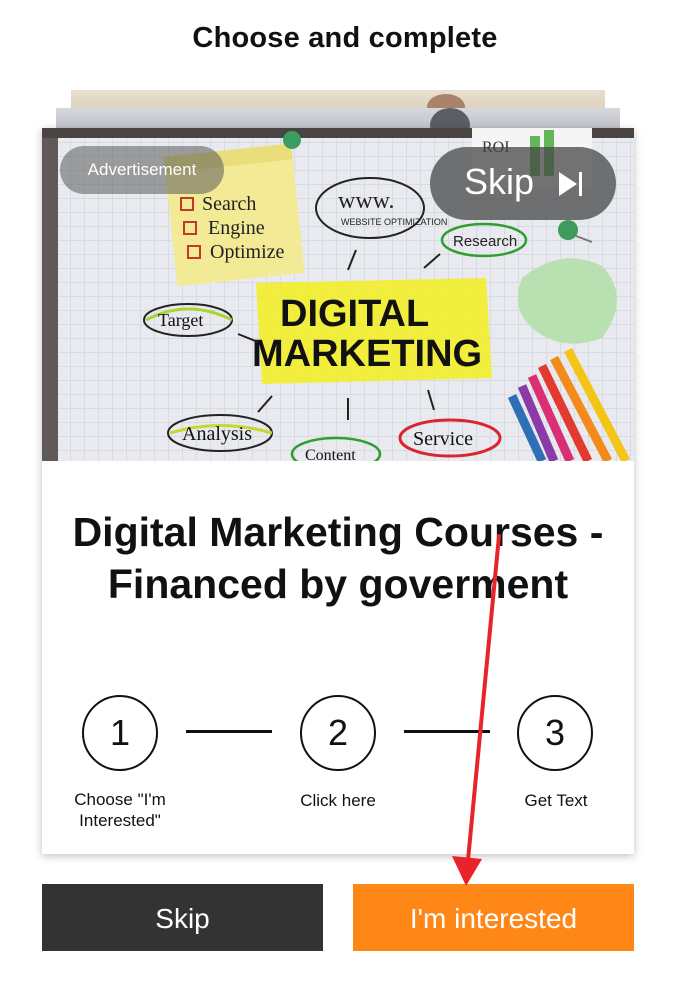 This screenshot has width=690, height=987. Describe the element at coordinates (229, 204) in the screenshot. I see `sticky-note-line: Search` at that location.